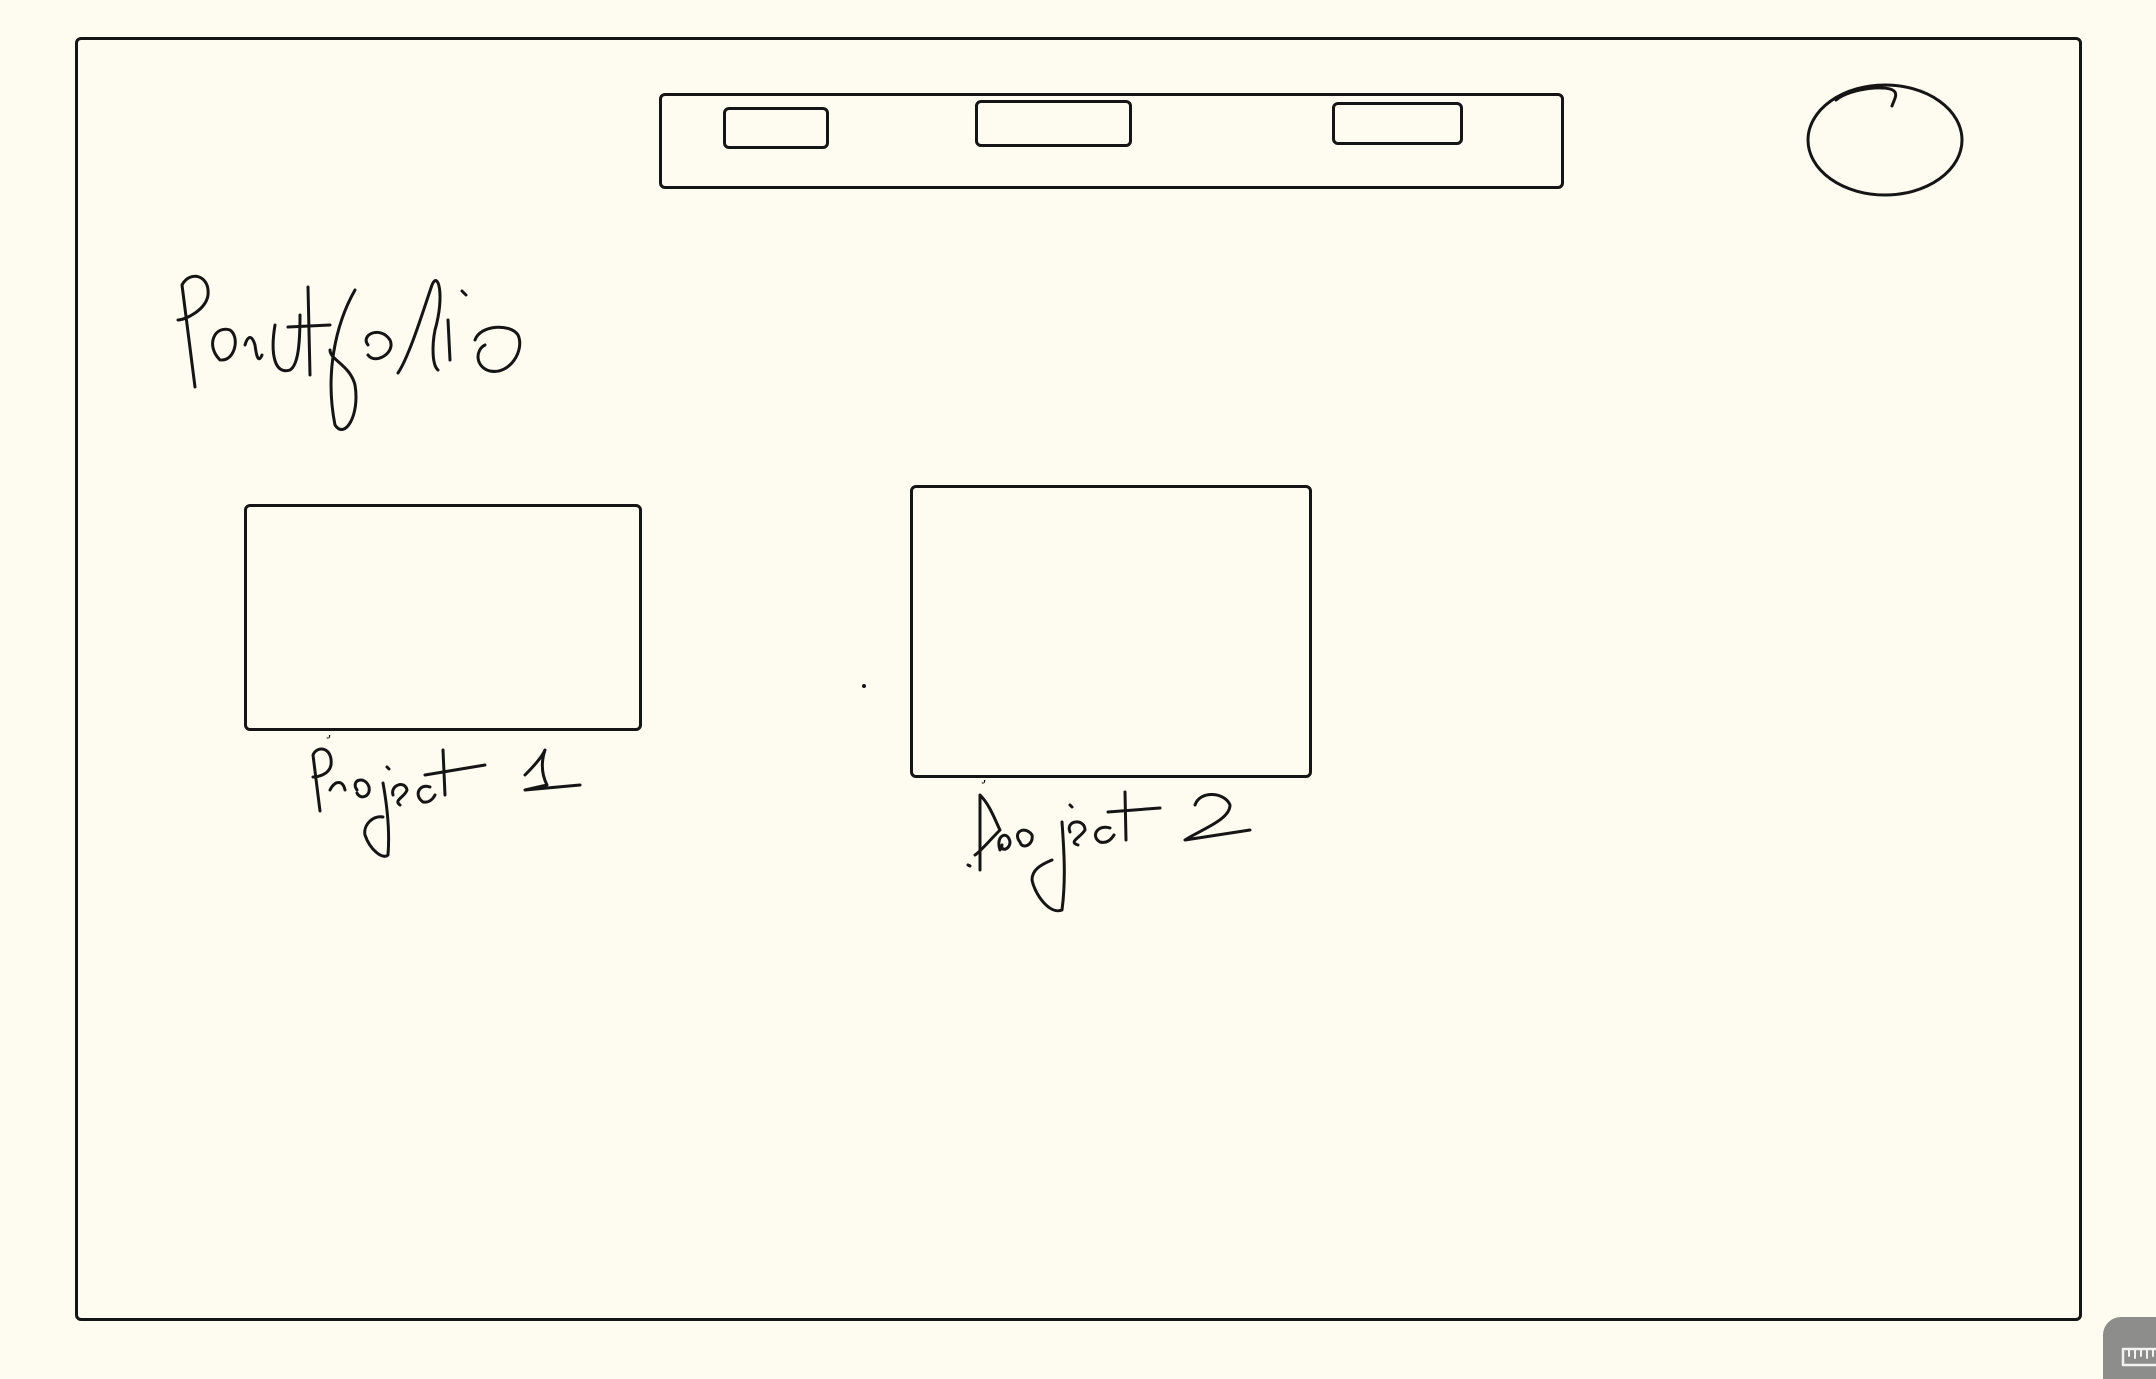 The height and width of the screenshot is (1379, 2156). I want to click on ruler-icon, so click(2138, 1357).